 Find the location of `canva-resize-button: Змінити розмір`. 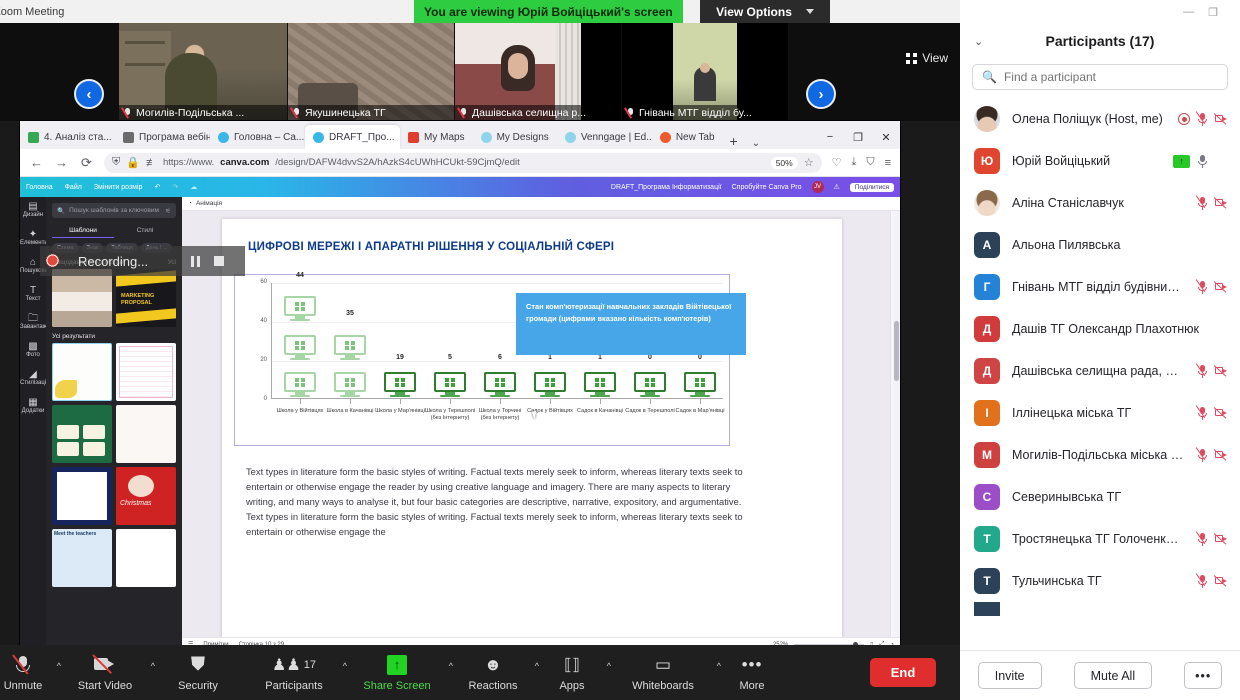

canva-resize-button: Змінити розмір is located at coordinates (118, 187).